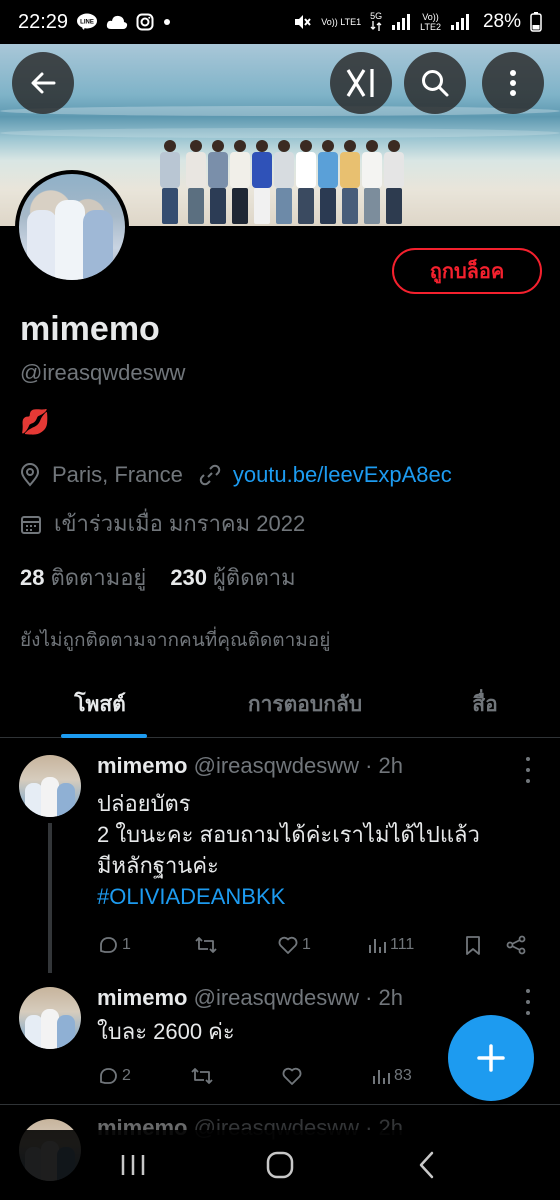 The height and width of the screenshot is (1200, 560). What do you see at coordinates (90, 329) in the screenshot?
I see `profile-name: mimemo` at bounding box center [90, 329].